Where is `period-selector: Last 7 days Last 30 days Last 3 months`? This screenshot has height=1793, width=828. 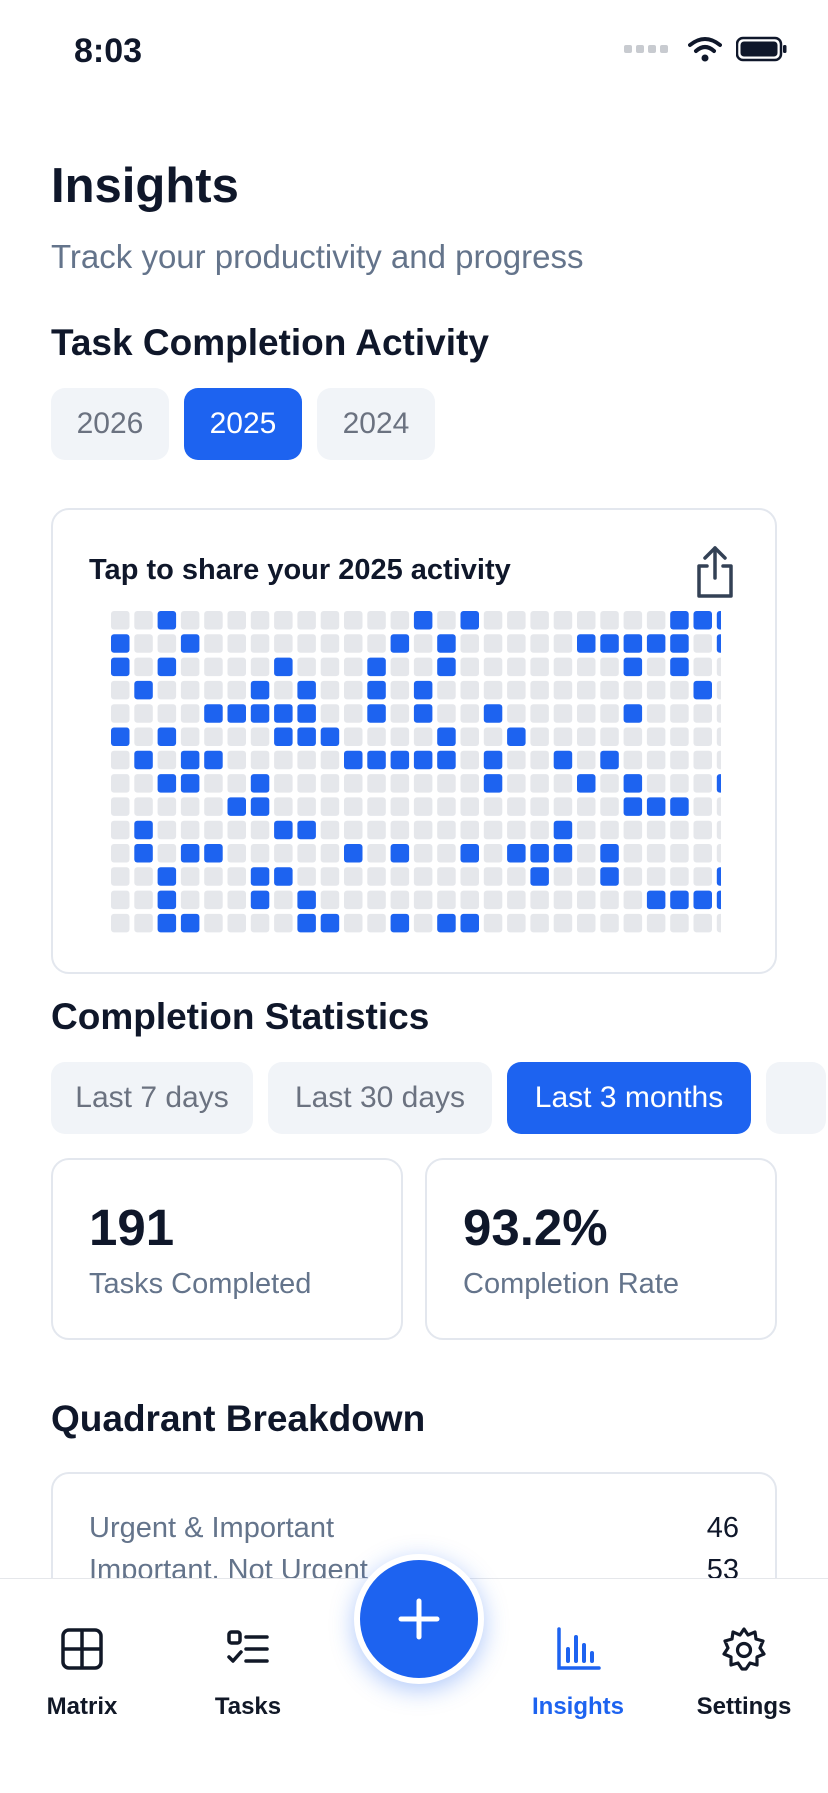
period-selector: Last 7 days Last 30 days Last 3 months is located at coordinates (439, 1098).